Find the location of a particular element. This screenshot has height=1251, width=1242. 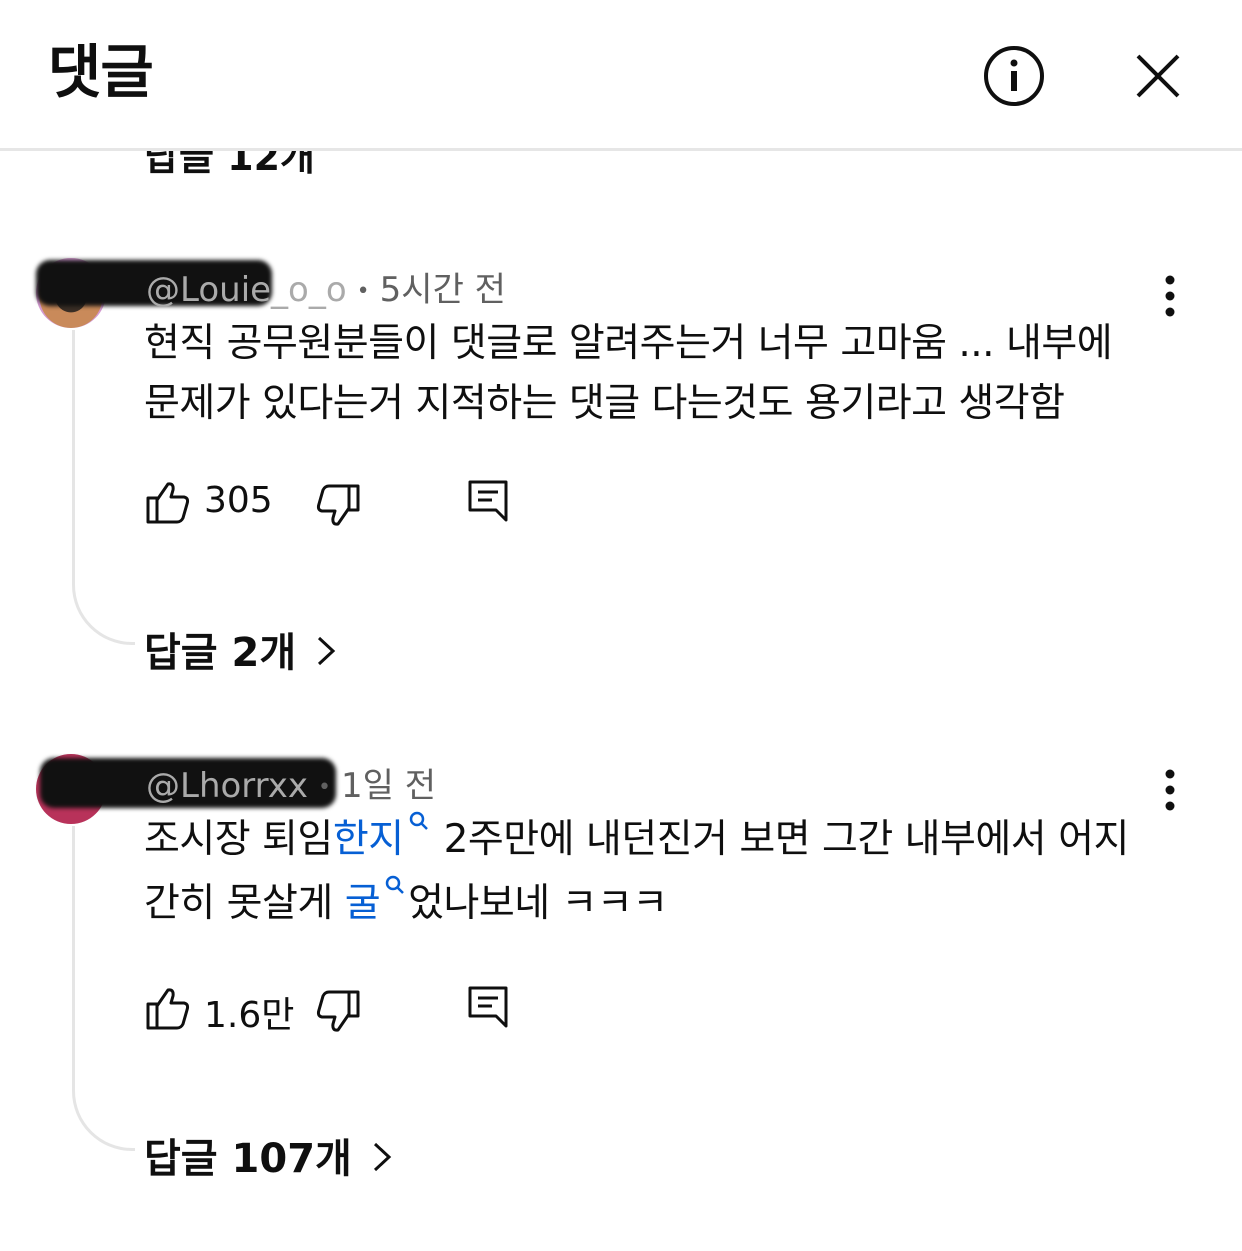

panel-title: 댓글 is located at coordinates (101, 72).